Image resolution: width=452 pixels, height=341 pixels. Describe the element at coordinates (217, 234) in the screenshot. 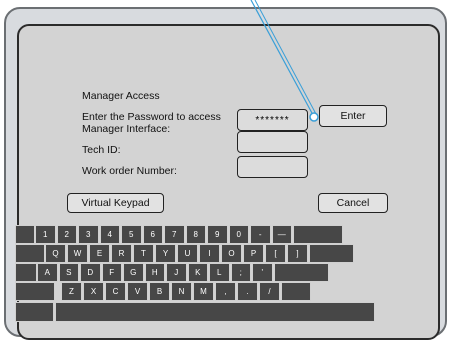

I see `key-1-9: 9` at that location.